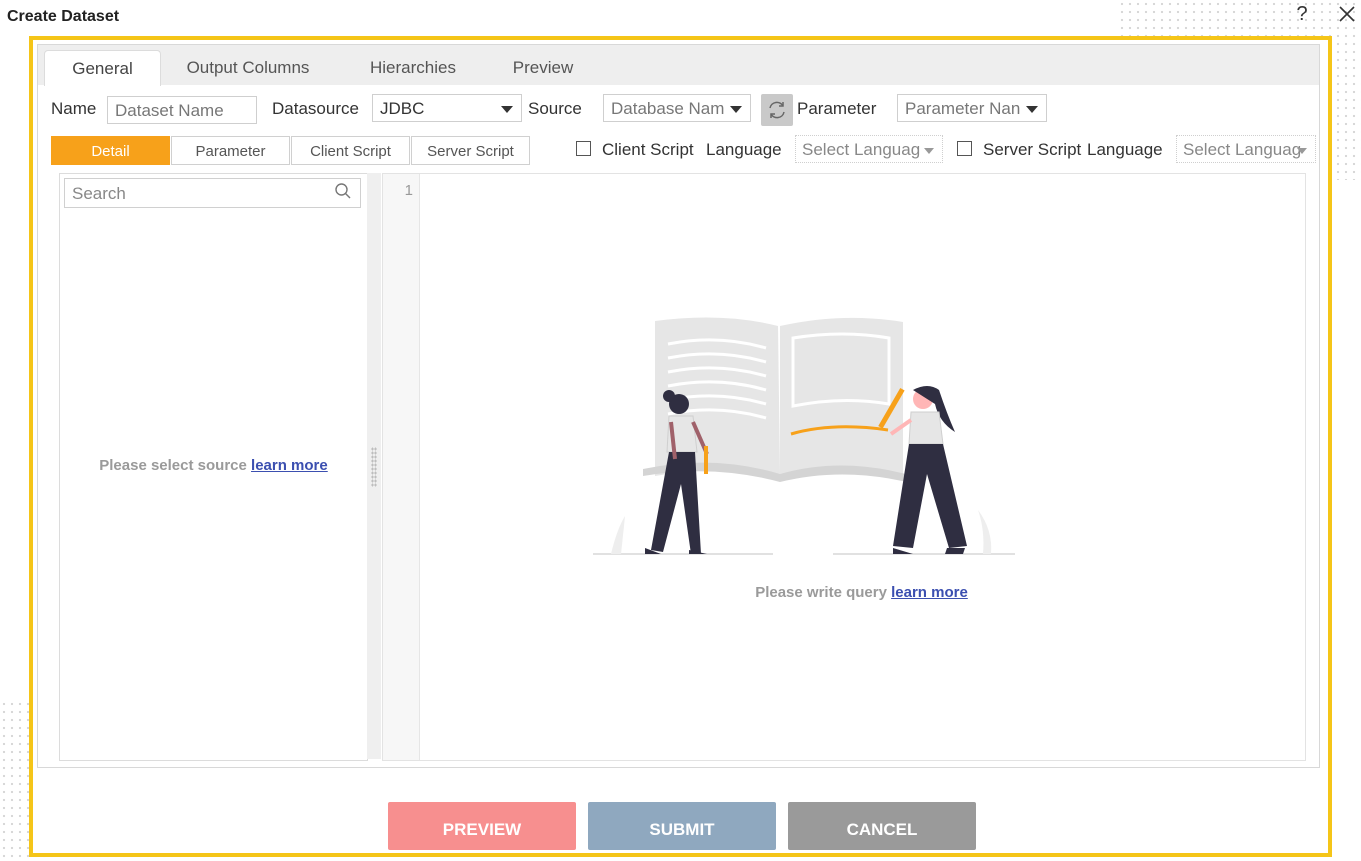 The width and height of the screenshot is (1361, 861). I want to click on left-empty-text: Please select source, so click(173, 465).